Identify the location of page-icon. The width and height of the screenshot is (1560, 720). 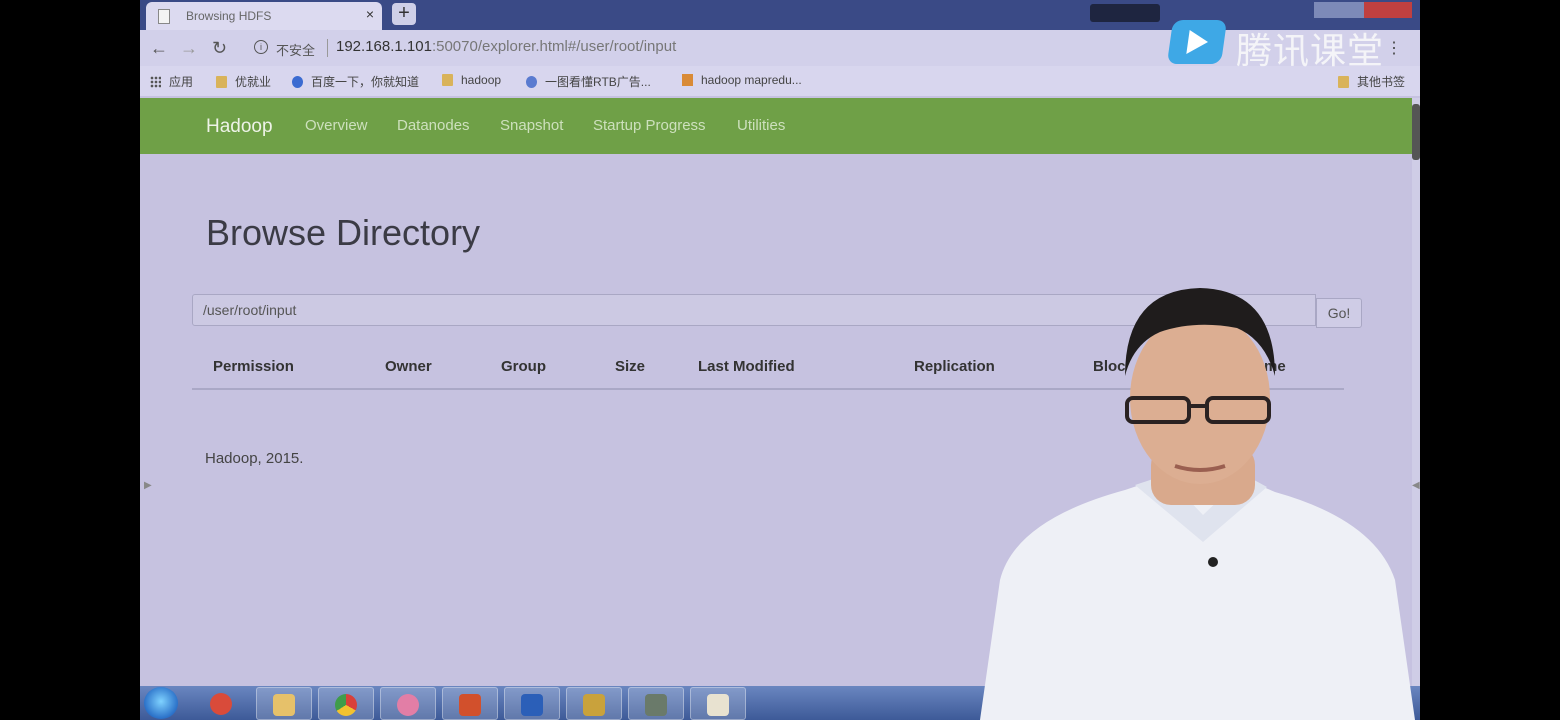
(164, 16).